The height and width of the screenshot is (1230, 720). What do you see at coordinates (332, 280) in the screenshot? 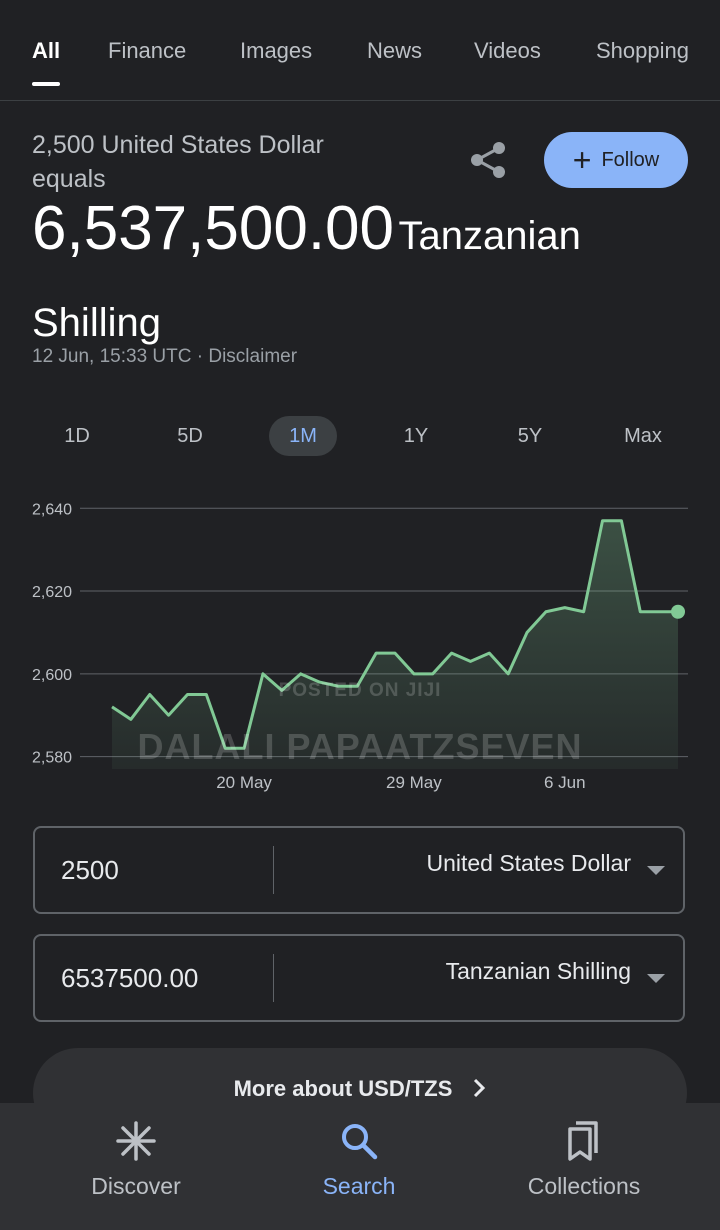
I see `conversion-result: 6,537,500.00 Tanzanian Shilling` at bounding box center [332, 280].